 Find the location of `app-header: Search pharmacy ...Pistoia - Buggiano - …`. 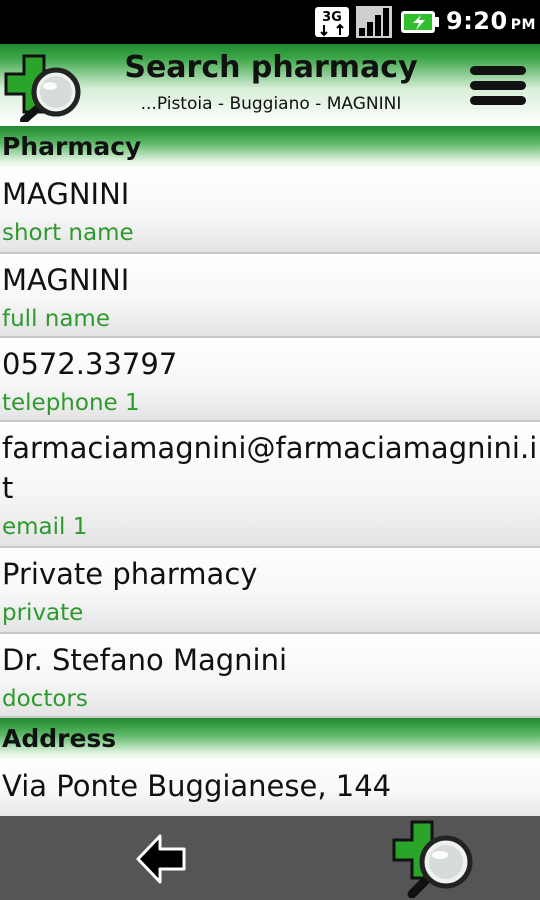

app-header: Search pharmacy ...Pistoia - Buggiano - … is located at coordinates (270, 85).